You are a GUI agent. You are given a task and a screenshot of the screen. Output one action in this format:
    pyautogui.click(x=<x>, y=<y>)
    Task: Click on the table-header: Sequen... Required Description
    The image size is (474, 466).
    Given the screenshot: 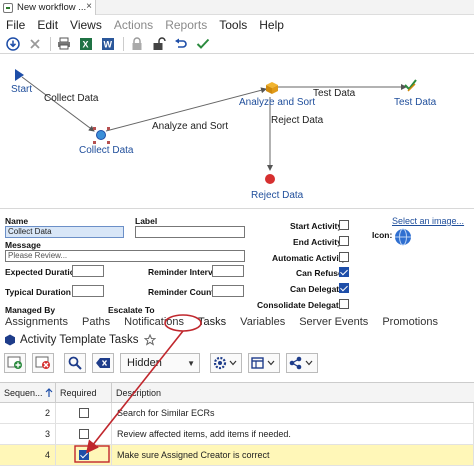 What is the action you would take?
    pyautogui.click(x=237, y=393)
    